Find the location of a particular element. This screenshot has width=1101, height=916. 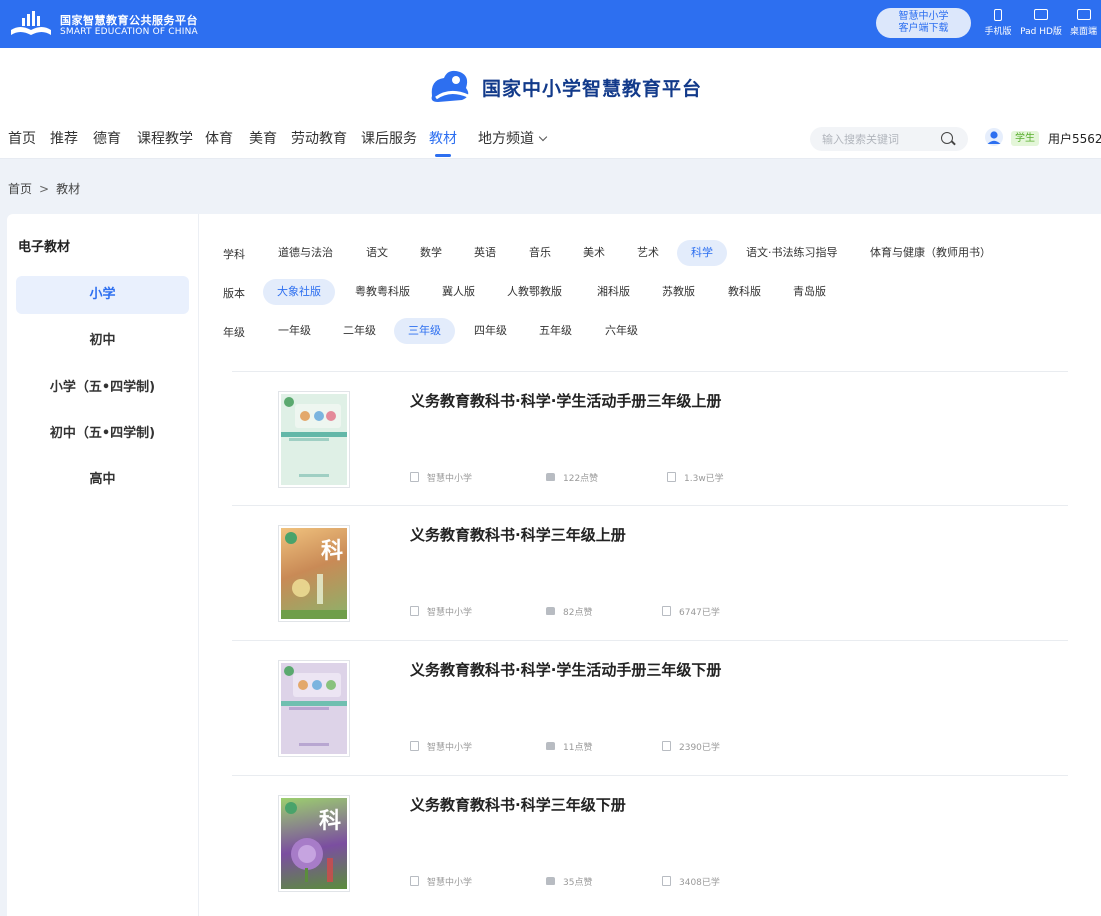

nav-sports: 体育 is located at coordinates (219, 138).